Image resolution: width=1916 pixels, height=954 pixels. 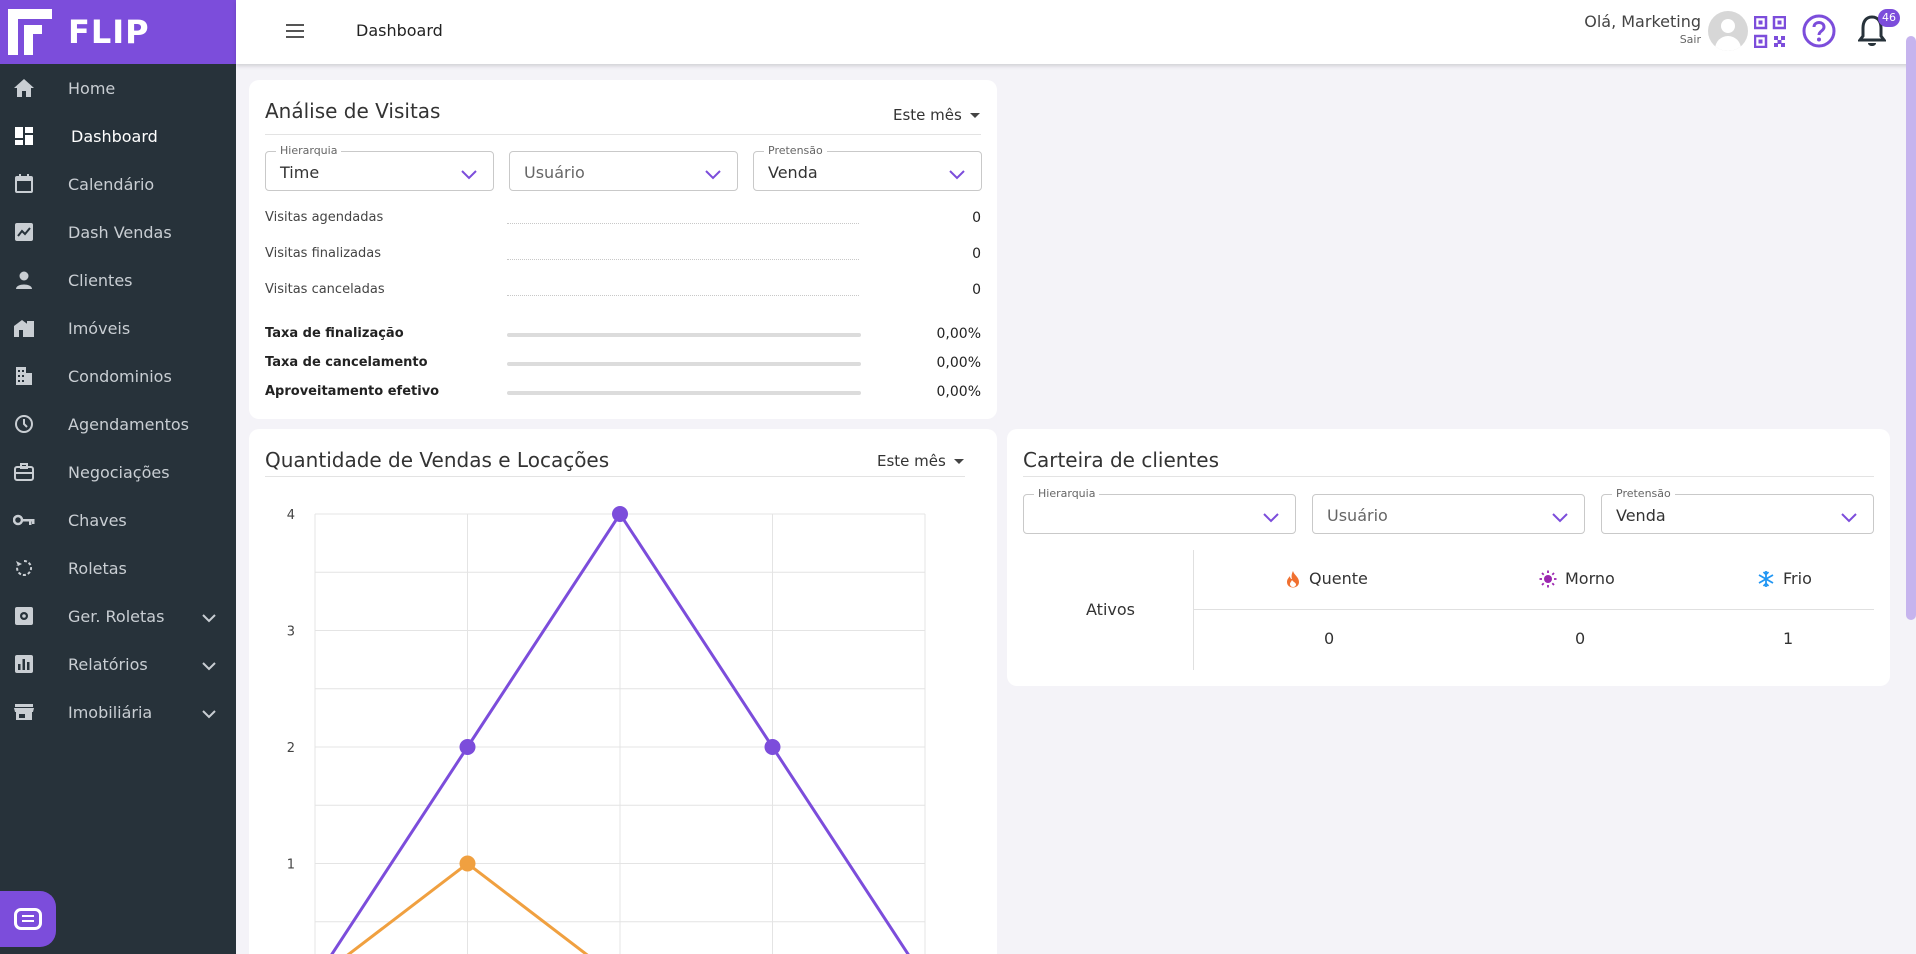 I want to click on sidebar-item-label: Ger. Roletas, so click(x=116, y=616).